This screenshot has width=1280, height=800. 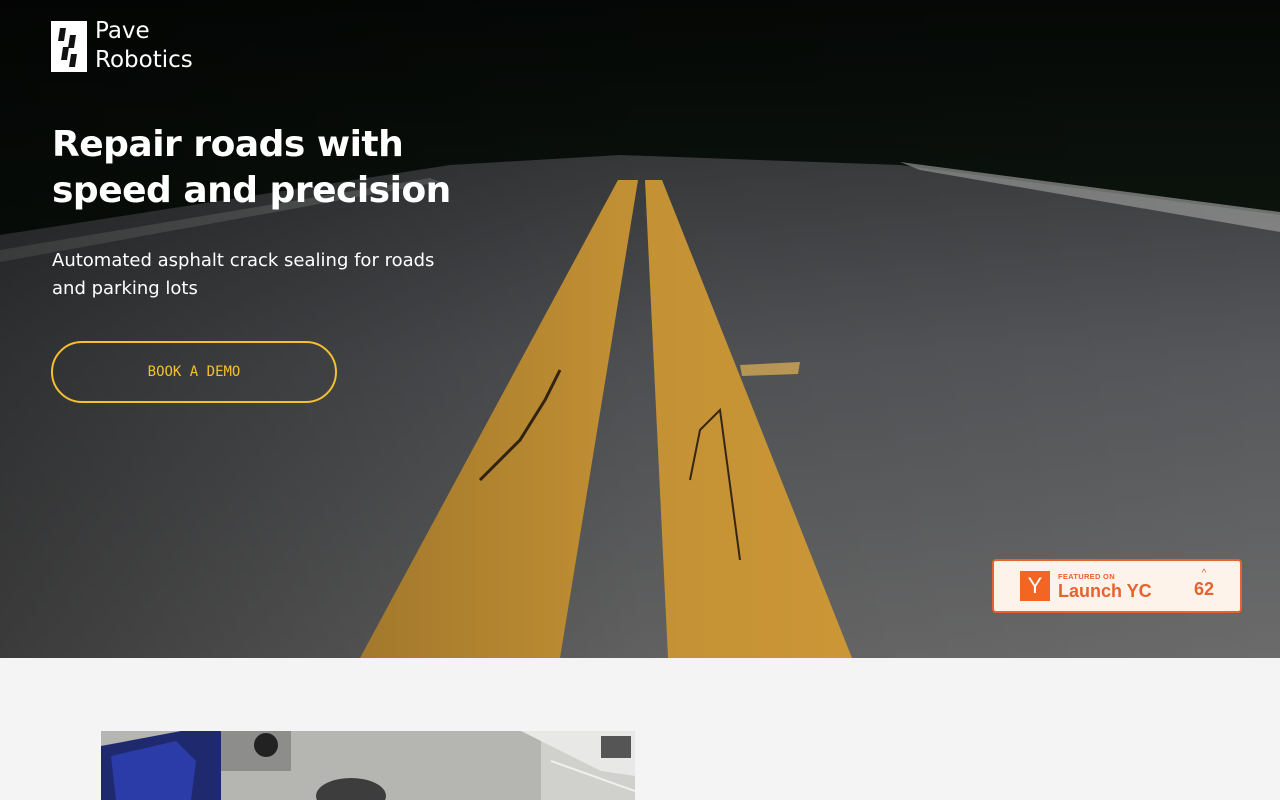 I want to click on brand-name-line1: Pave, so click(x=122, y=31).